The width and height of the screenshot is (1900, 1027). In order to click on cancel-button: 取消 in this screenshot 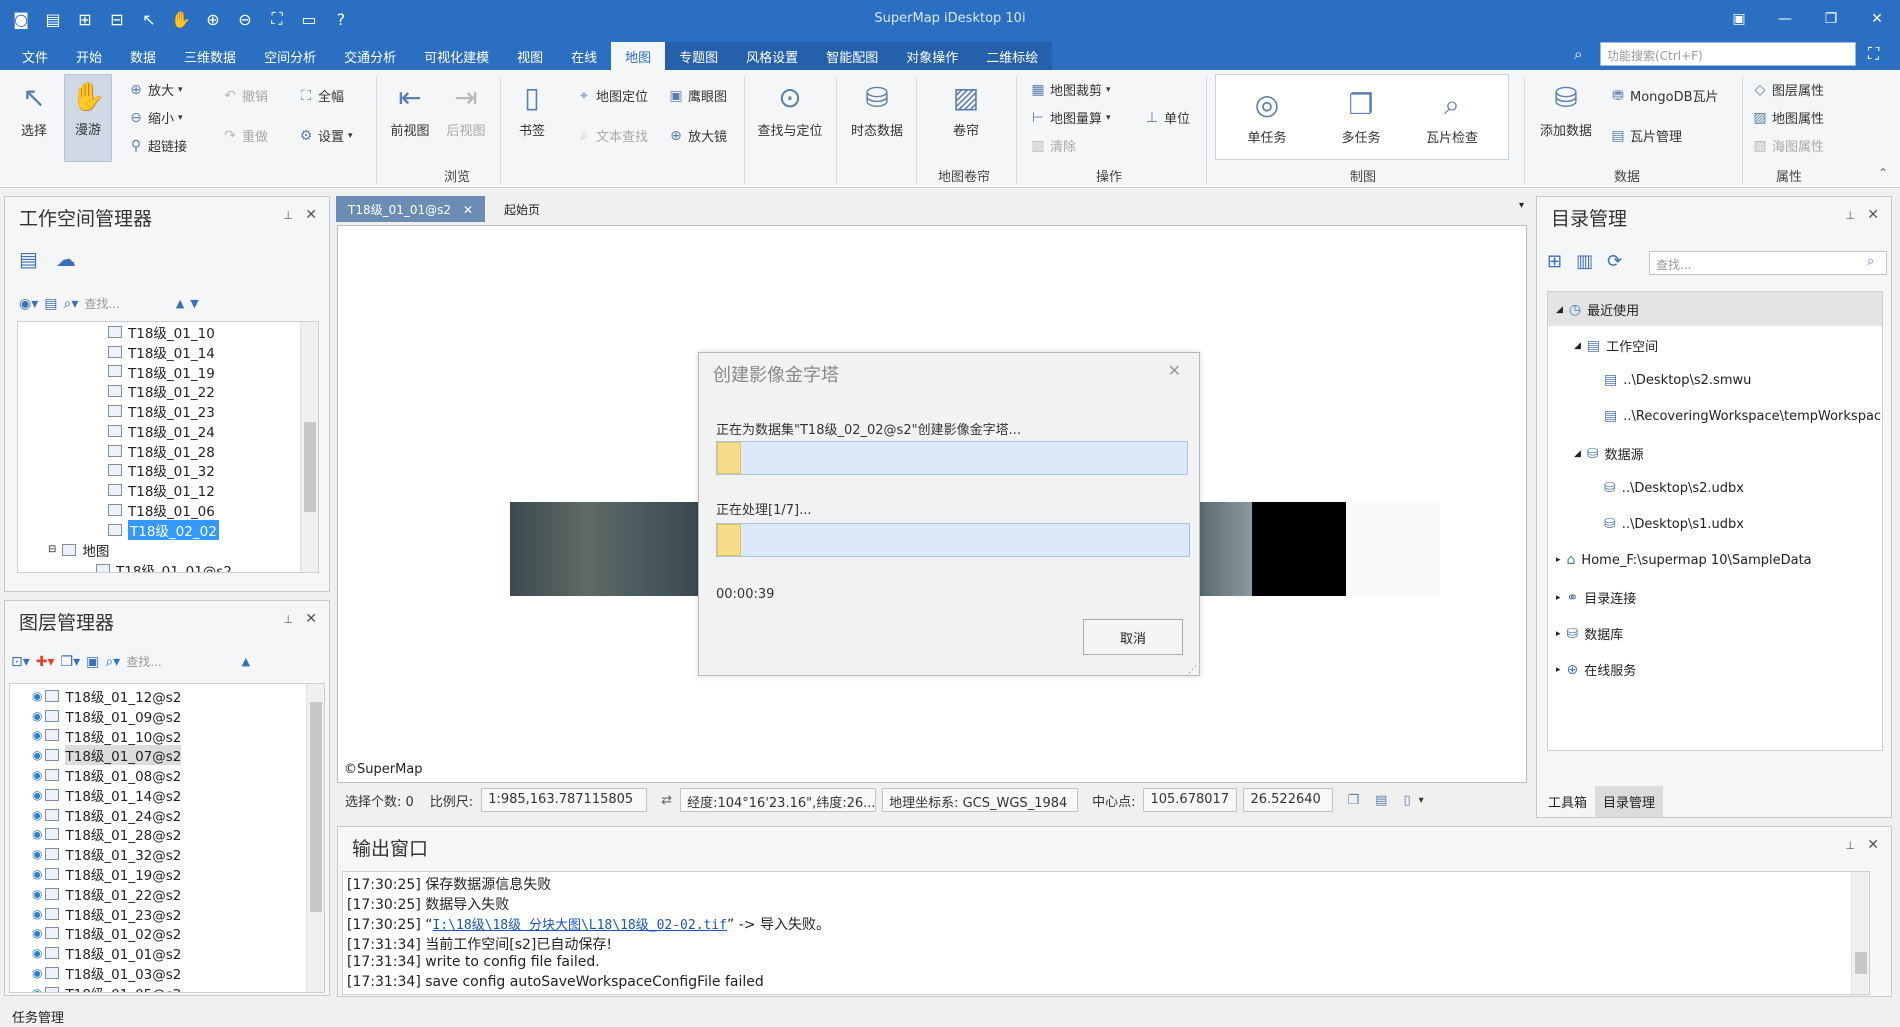, I will do `click(1133, 637)`.